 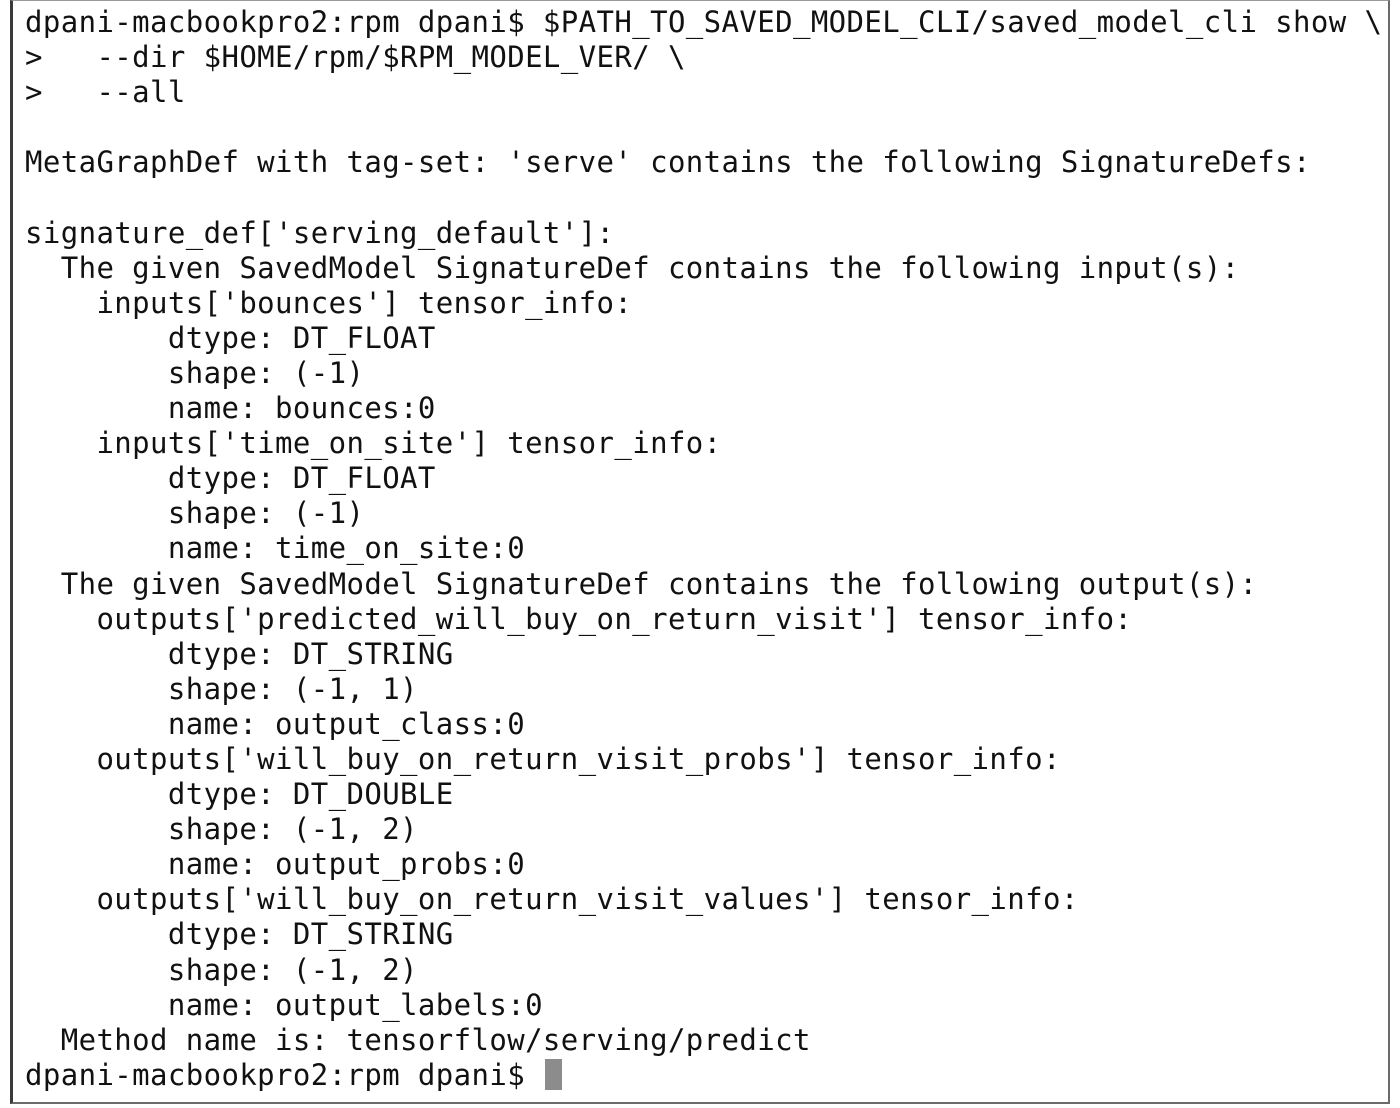 I want to click on output-line: name: output_probs:0, so click(x=275, y=864).